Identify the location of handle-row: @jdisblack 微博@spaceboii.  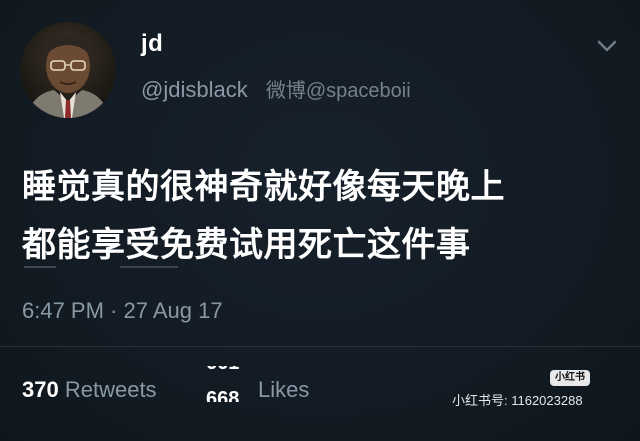
(276, 88).